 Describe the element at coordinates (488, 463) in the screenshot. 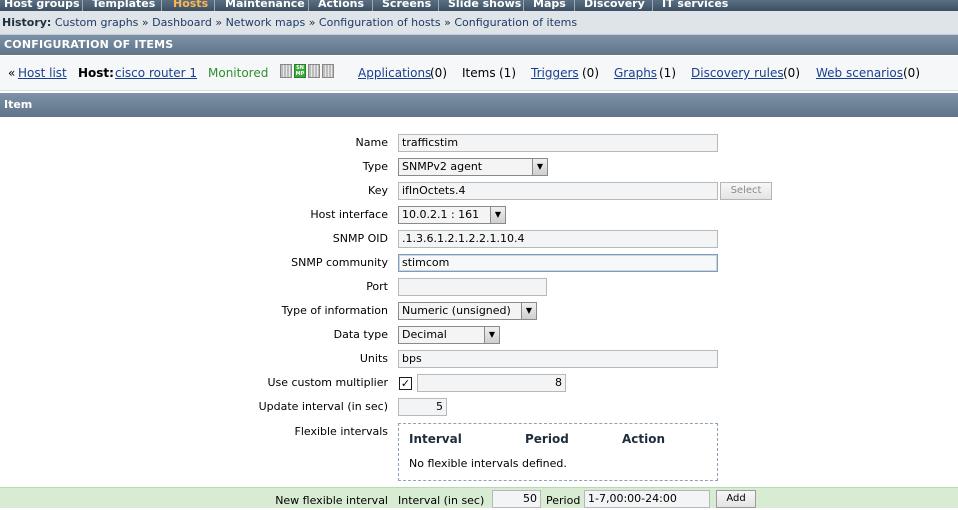

I see `flex-empty-message: No flexible intervals defined.` at that location.